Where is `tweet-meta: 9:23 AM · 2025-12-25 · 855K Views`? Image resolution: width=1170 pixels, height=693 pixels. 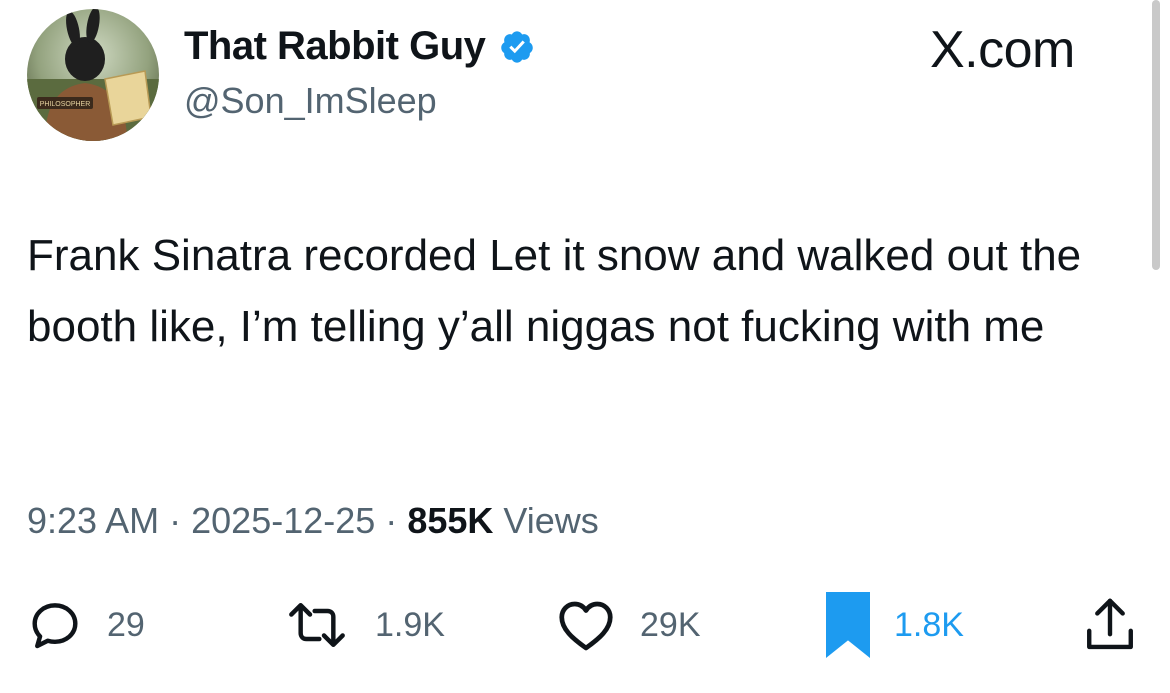 tweet-meta: 9:23 AM · 2025-12-25 · 855K Views is located at coordinates (313, 521).